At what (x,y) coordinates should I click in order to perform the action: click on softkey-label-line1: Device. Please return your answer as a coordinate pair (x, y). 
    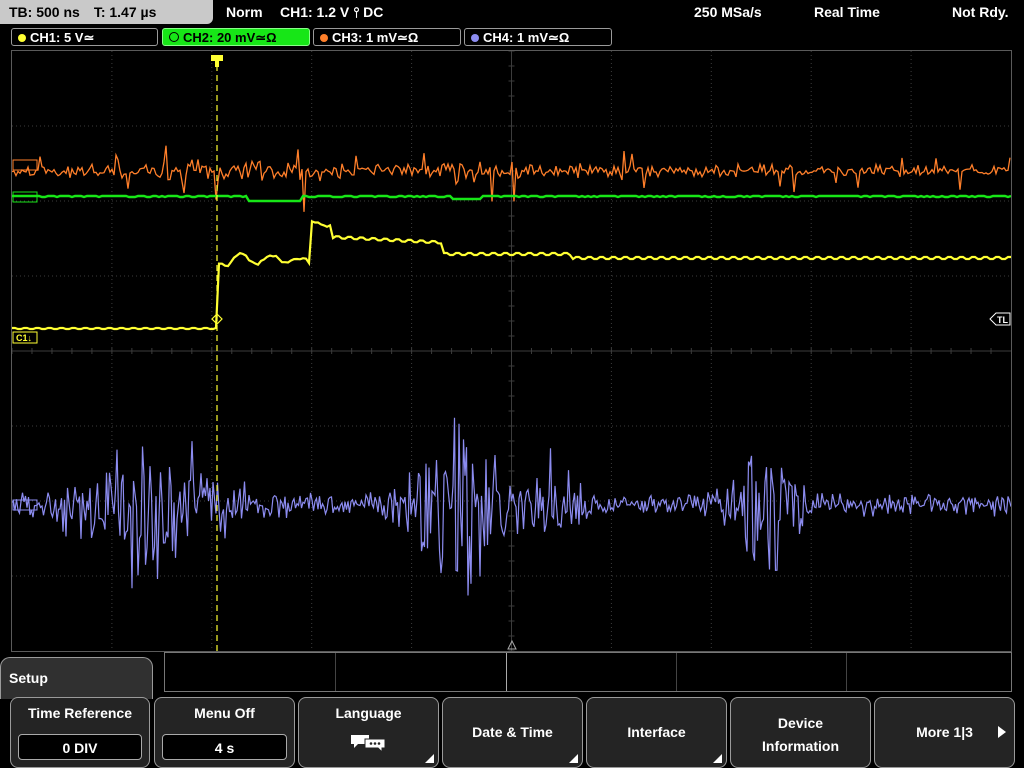
    Looking at the image, I should click on (800, 723).